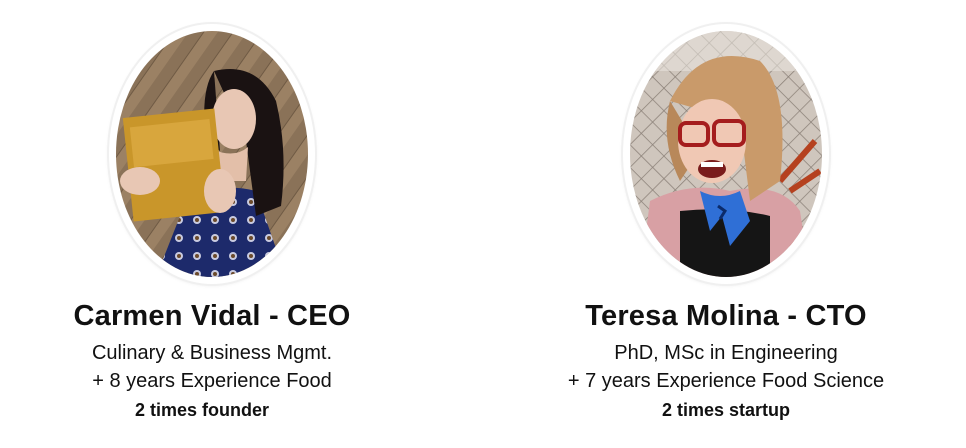 This screenshot has height=448, width=966. What do you see at coordinates (212, 381) in the screenshot?
I see `person-experience: + 8 years Experience Food` at bounding box center [212, 381].